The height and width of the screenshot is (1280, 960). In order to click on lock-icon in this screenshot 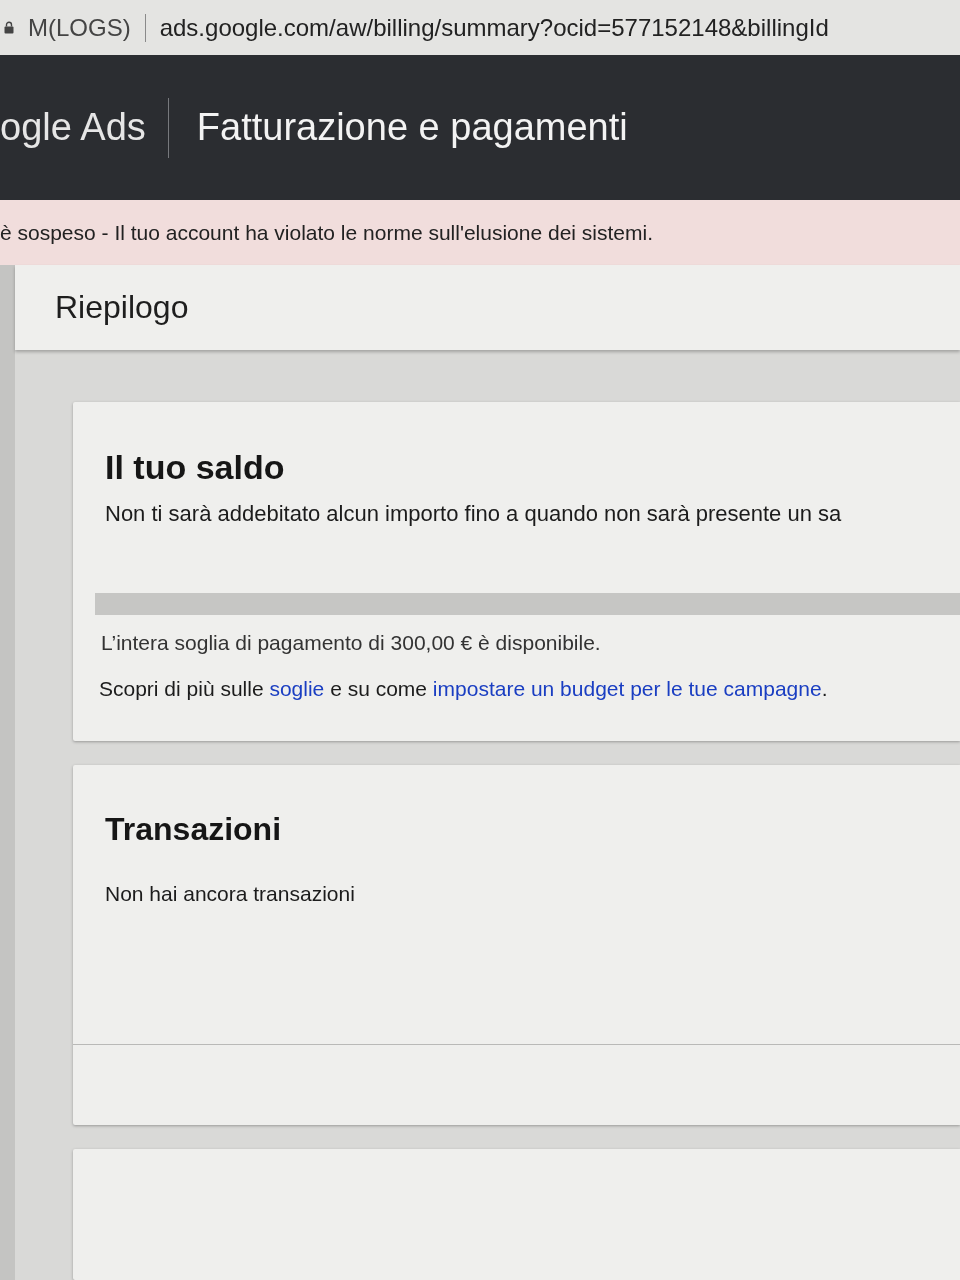, I will do `click(9, 27)`.